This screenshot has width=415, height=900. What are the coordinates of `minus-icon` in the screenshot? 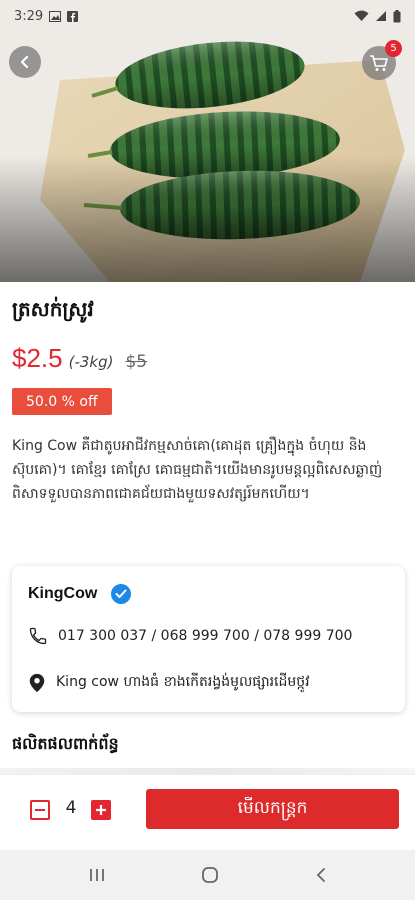 It's located at (40, 810).